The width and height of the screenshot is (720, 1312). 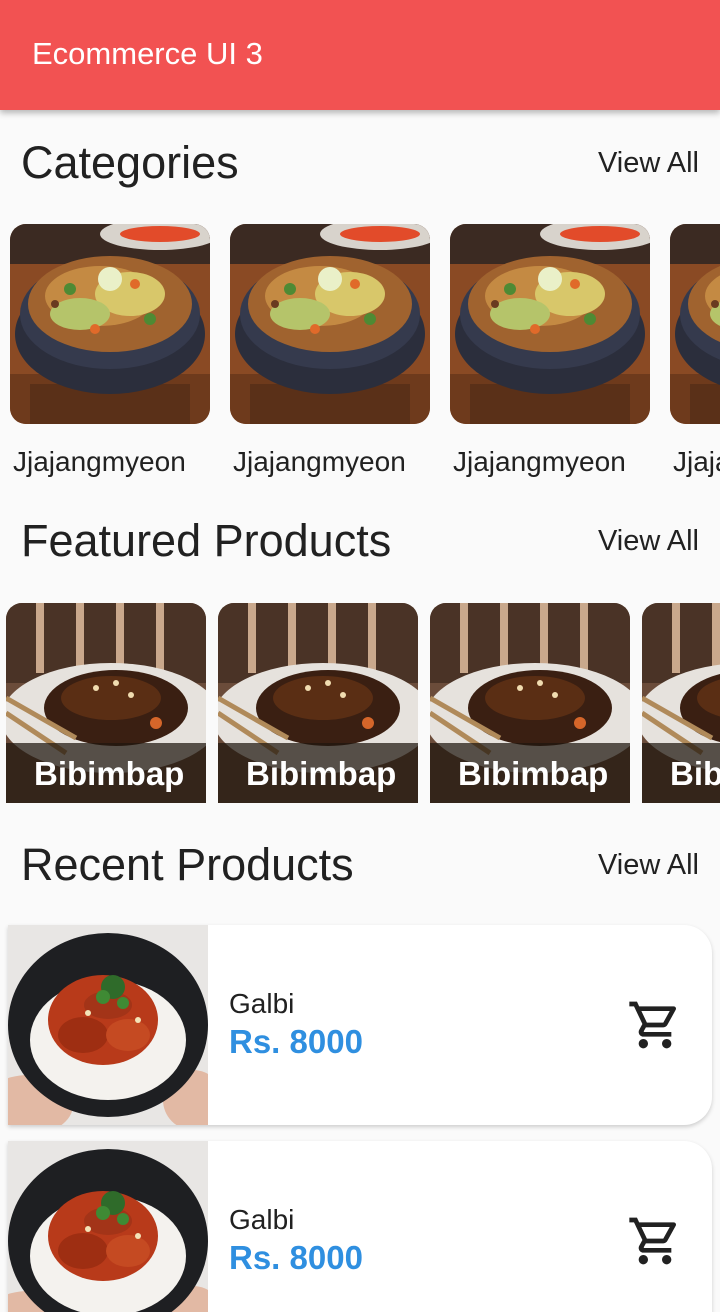 What do you see at coordinates (147, 53) in the screenshot?
I see `app-title: Ecommerce UI 3` at bounding box center [147, 53].